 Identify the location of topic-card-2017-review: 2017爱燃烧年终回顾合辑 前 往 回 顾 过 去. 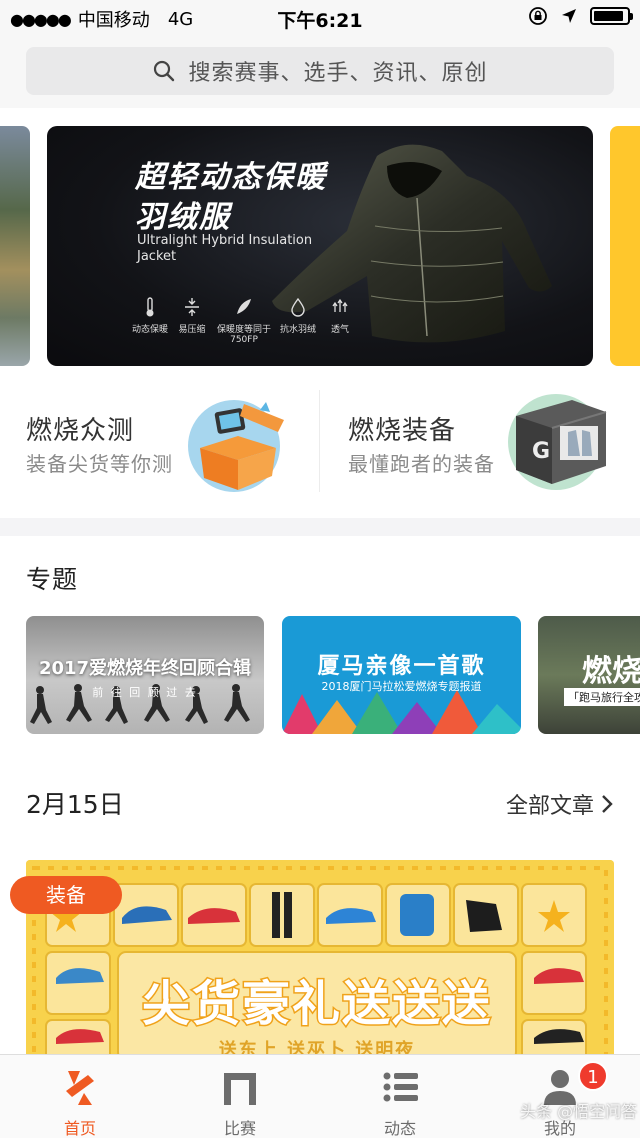
(145, 675).